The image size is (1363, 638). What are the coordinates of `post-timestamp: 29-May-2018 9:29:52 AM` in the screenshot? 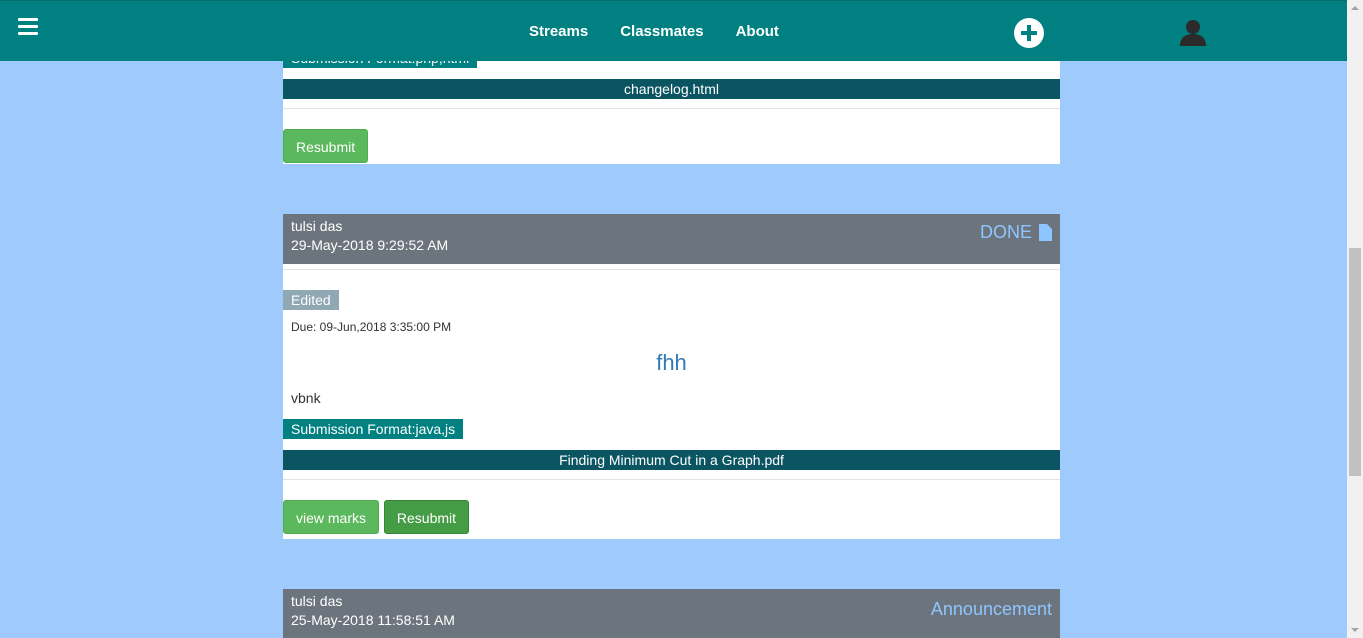 It's located at (370, 245).